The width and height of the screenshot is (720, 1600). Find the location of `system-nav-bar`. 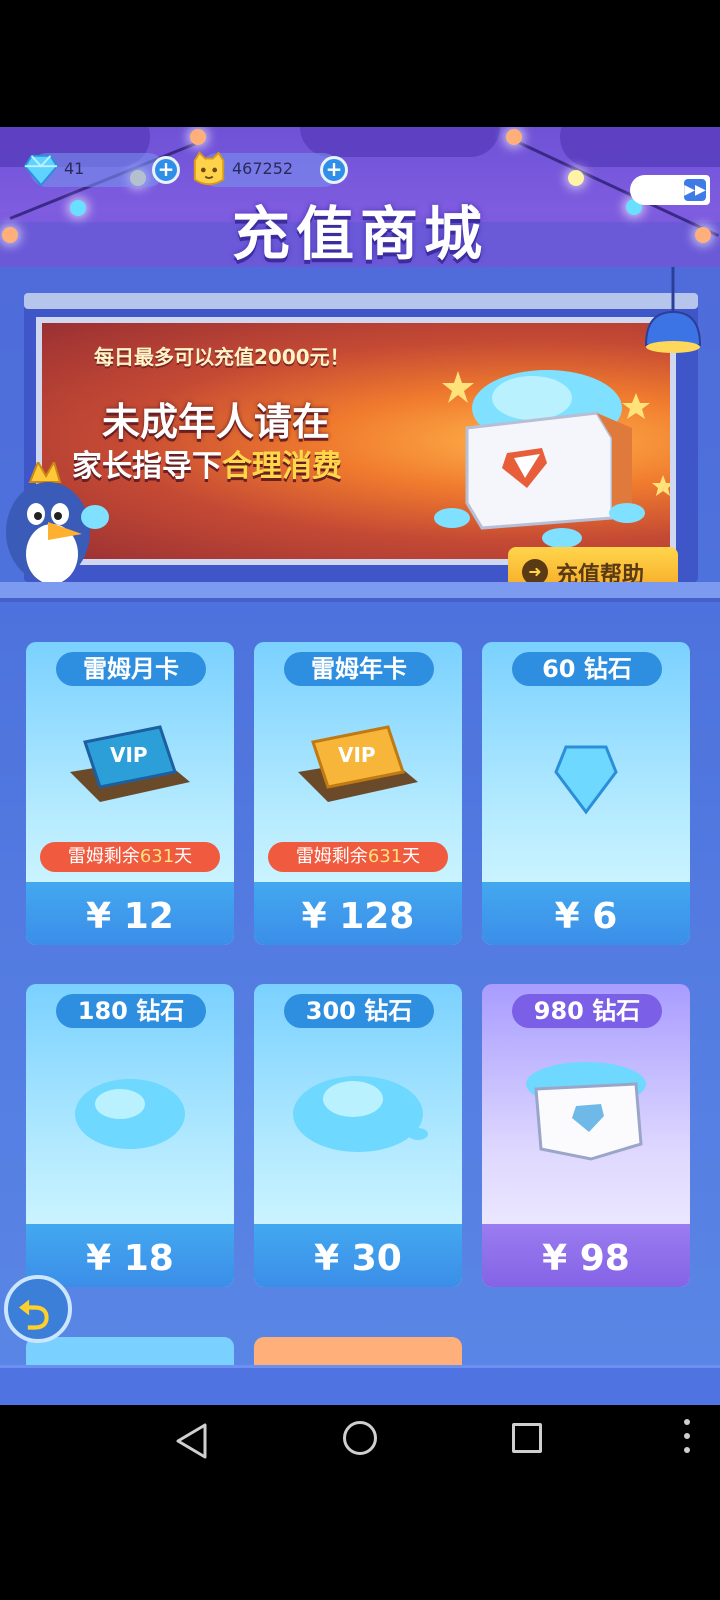

system-nav-bar is located at coordinates (360, 1502).